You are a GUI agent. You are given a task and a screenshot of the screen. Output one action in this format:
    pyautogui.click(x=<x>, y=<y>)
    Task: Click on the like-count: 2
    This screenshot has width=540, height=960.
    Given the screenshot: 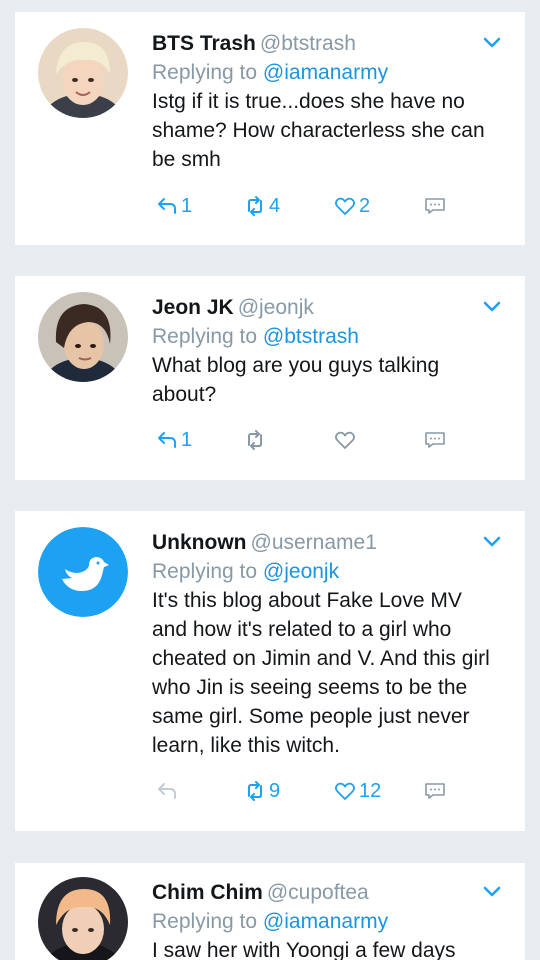 What is the action you would take?
    pyautogui.click(x=365, y=206)
    